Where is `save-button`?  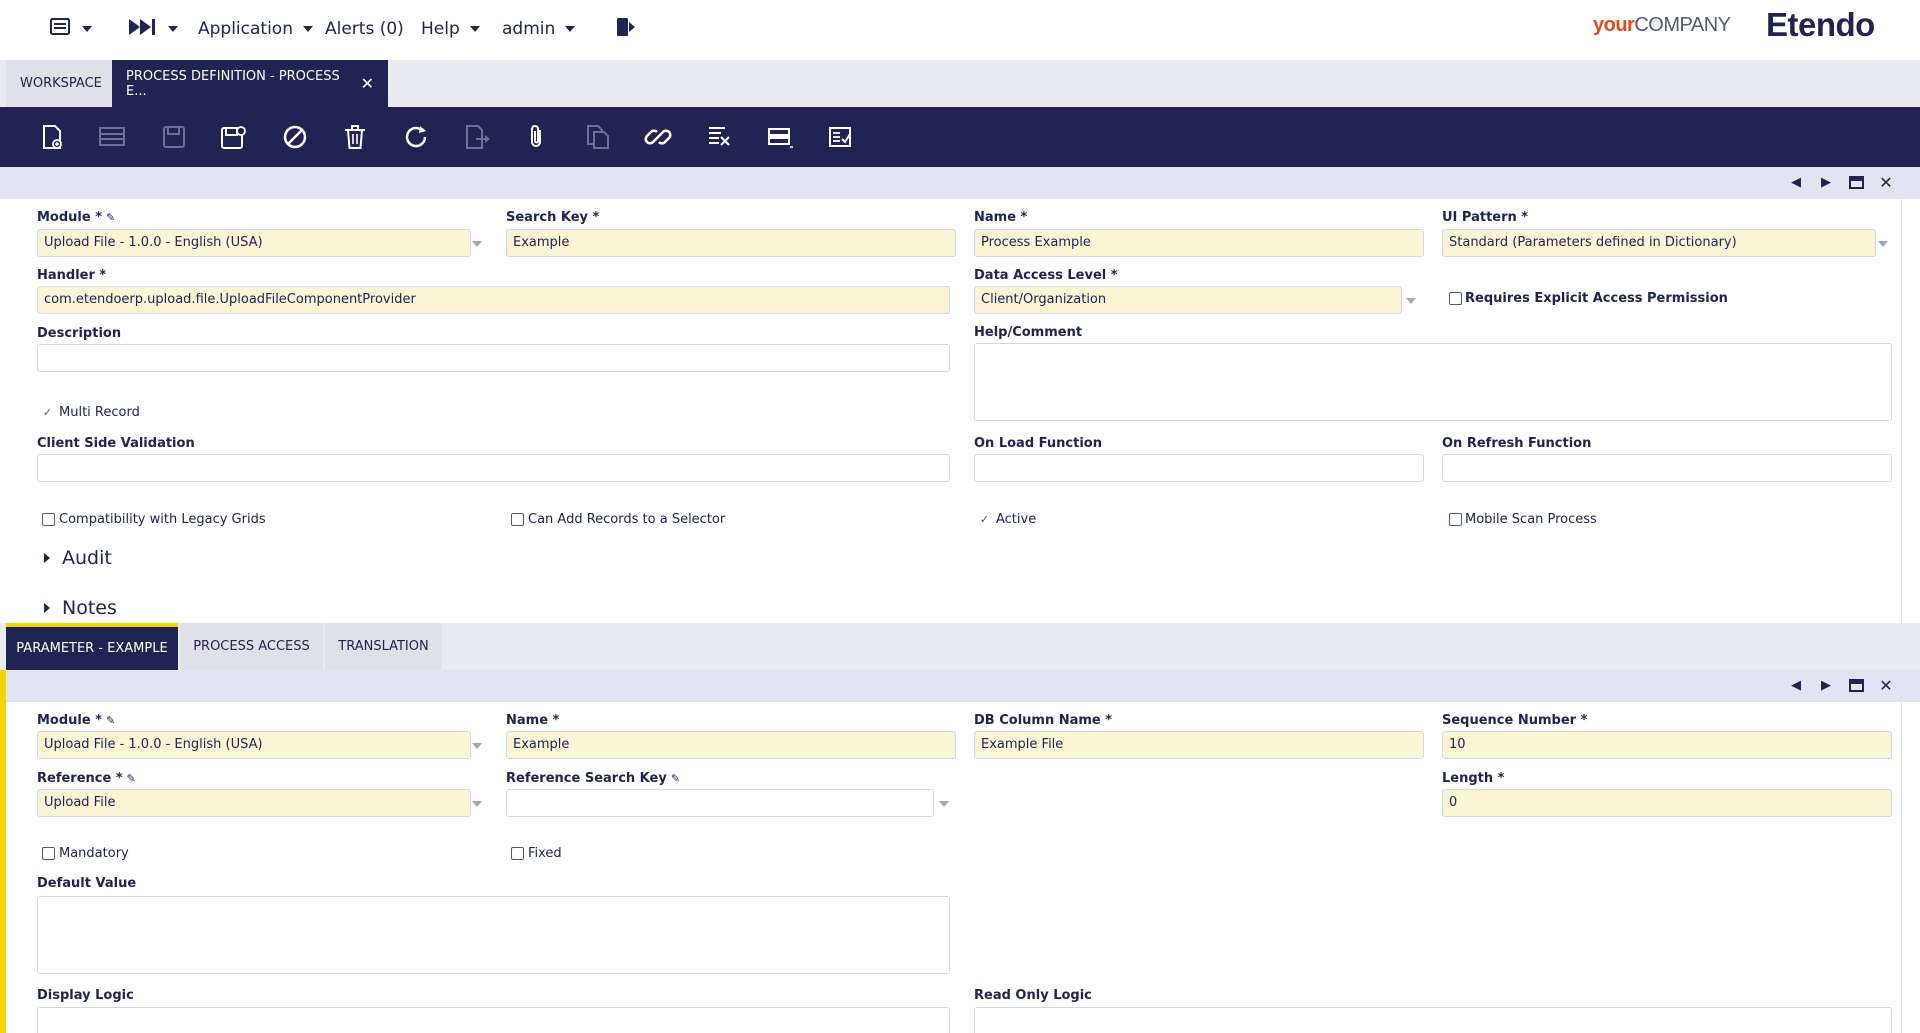
save-button is located at coordinates (174, 137).